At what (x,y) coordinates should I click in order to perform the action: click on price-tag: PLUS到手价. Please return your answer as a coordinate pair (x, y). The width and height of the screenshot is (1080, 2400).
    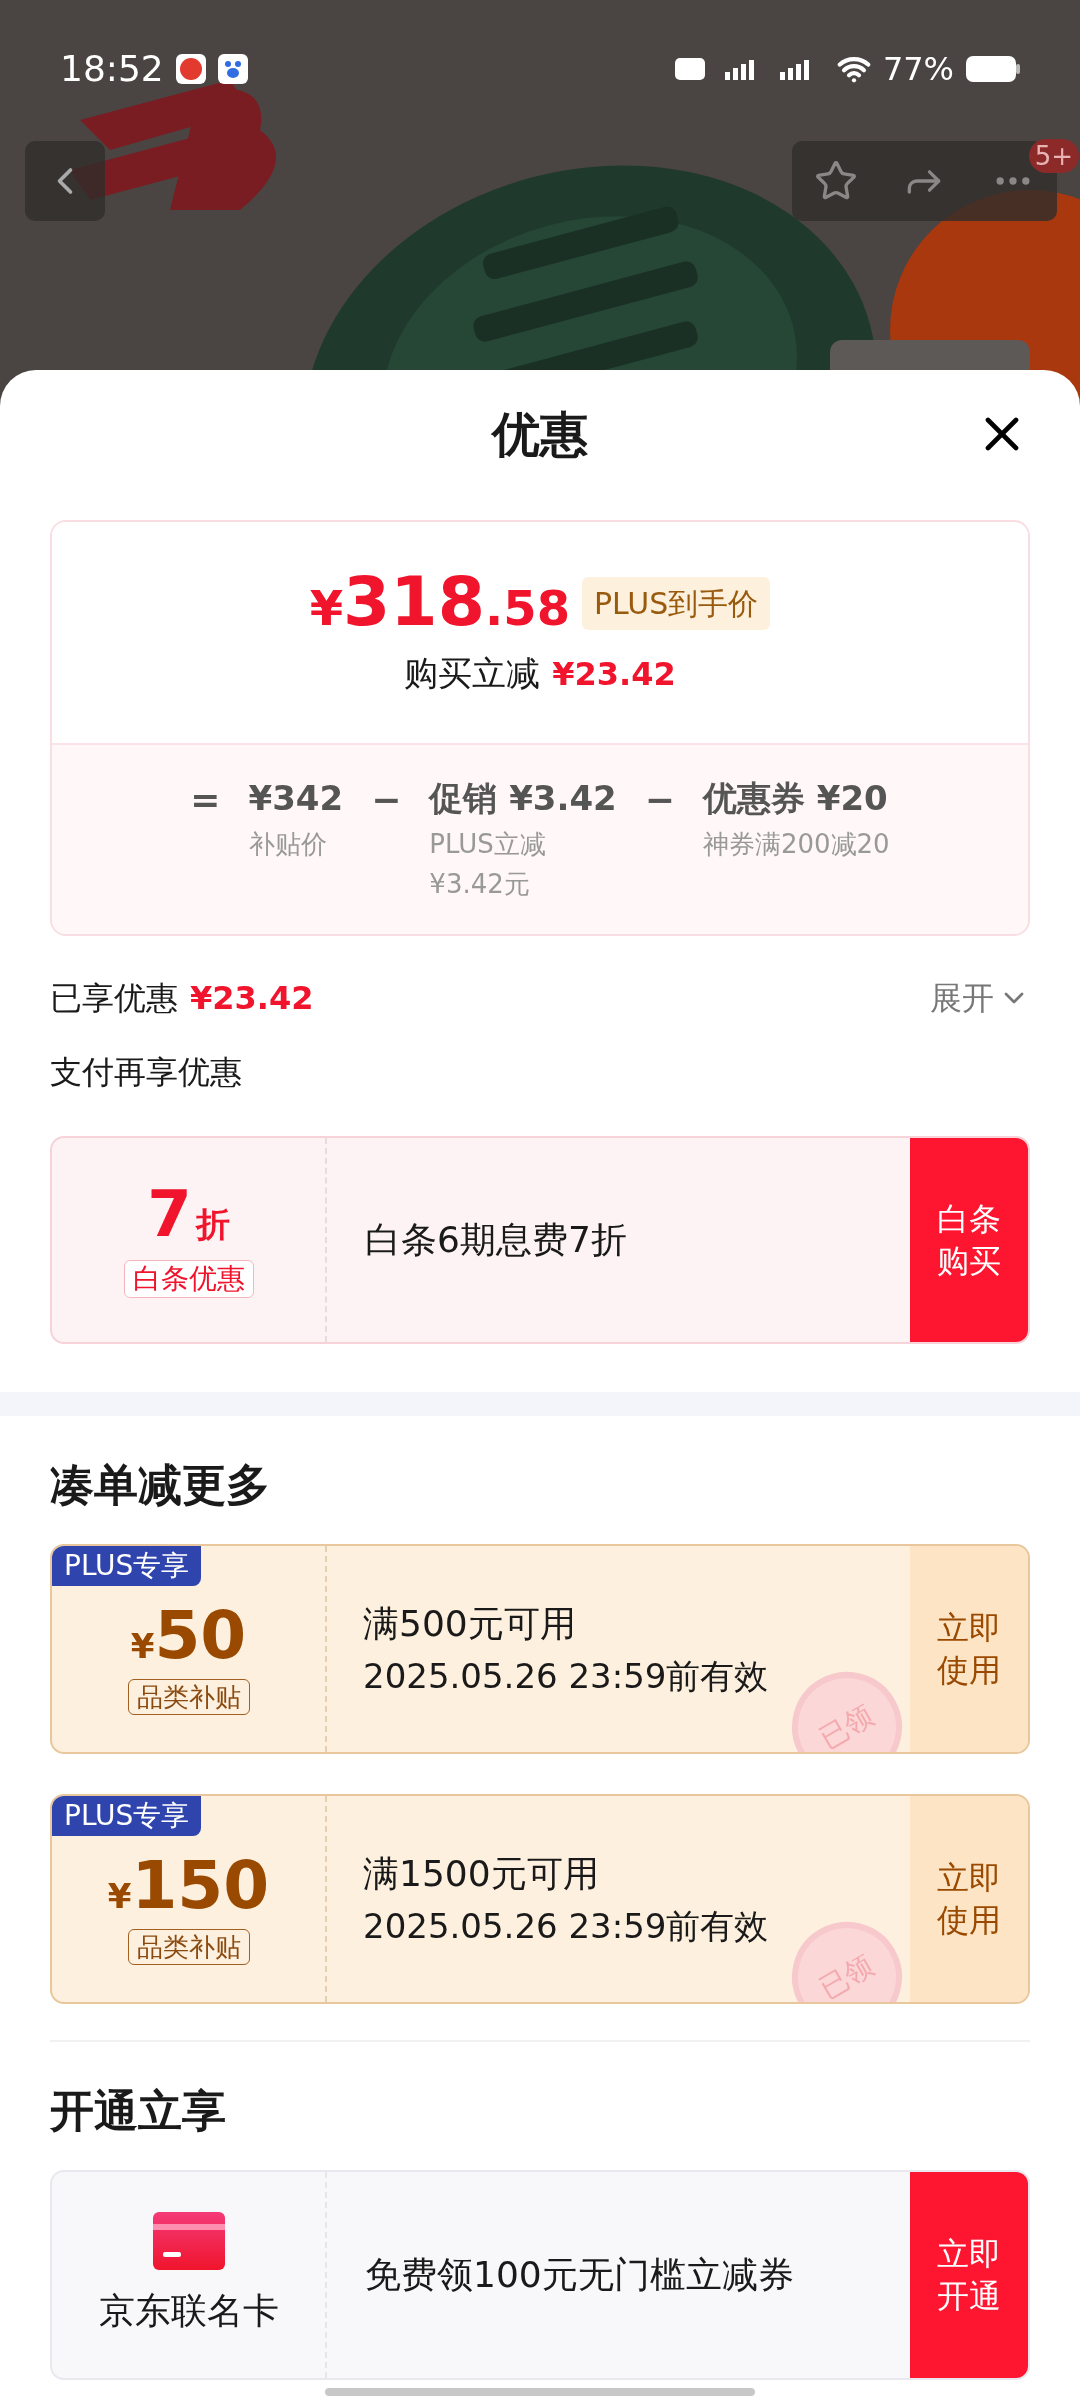
    Looking at the image, I should click on (676, 603).